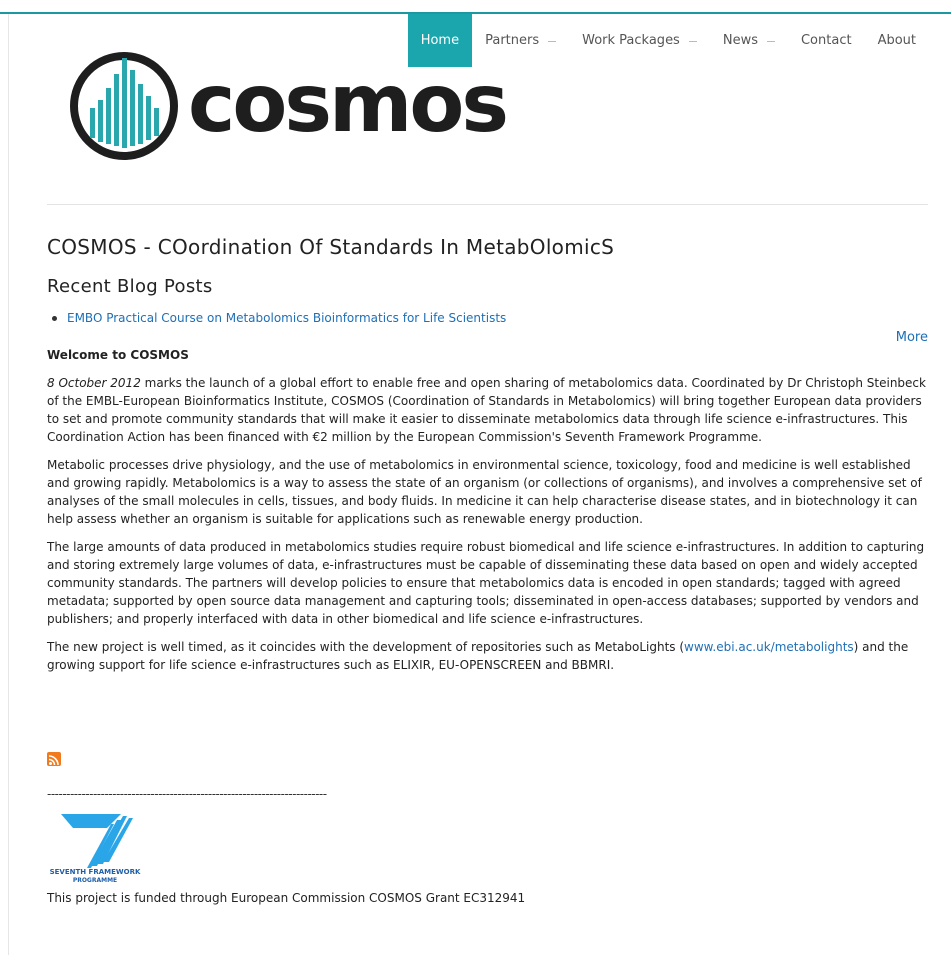  I want to click on bullet-icon, so click(54, 318).